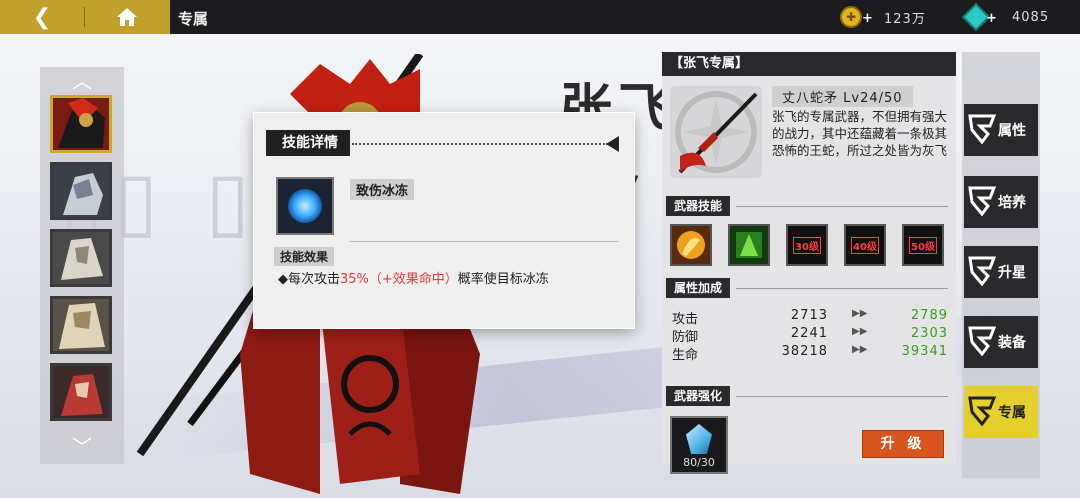 The image size is (1080, 498). I want to click on popup-divider, so click(484, 241).